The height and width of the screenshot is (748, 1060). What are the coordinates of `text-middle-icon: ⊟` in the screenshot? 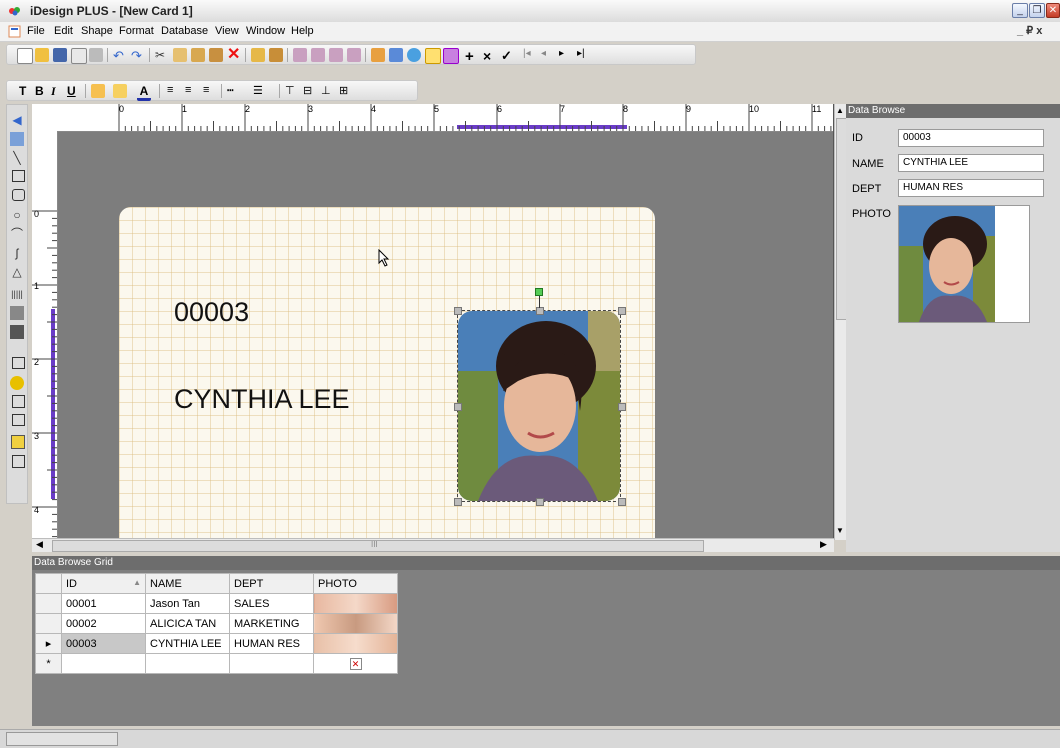 It's located at (310, 91).